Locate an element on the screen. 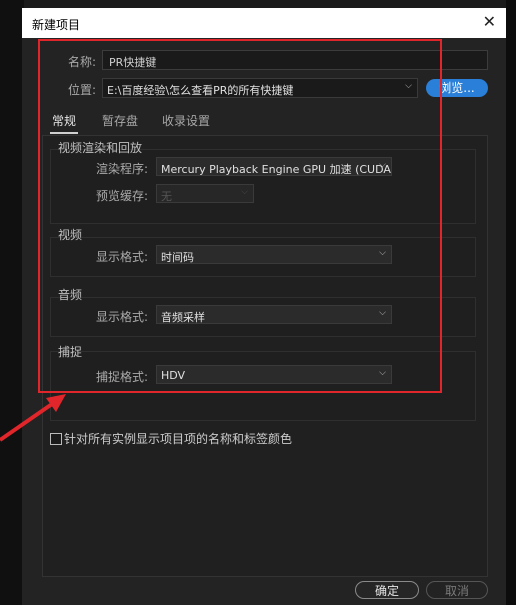 The height and width of the screenshot is (605, 516). tab-general: 常规 is located at coordinates (64, 120).